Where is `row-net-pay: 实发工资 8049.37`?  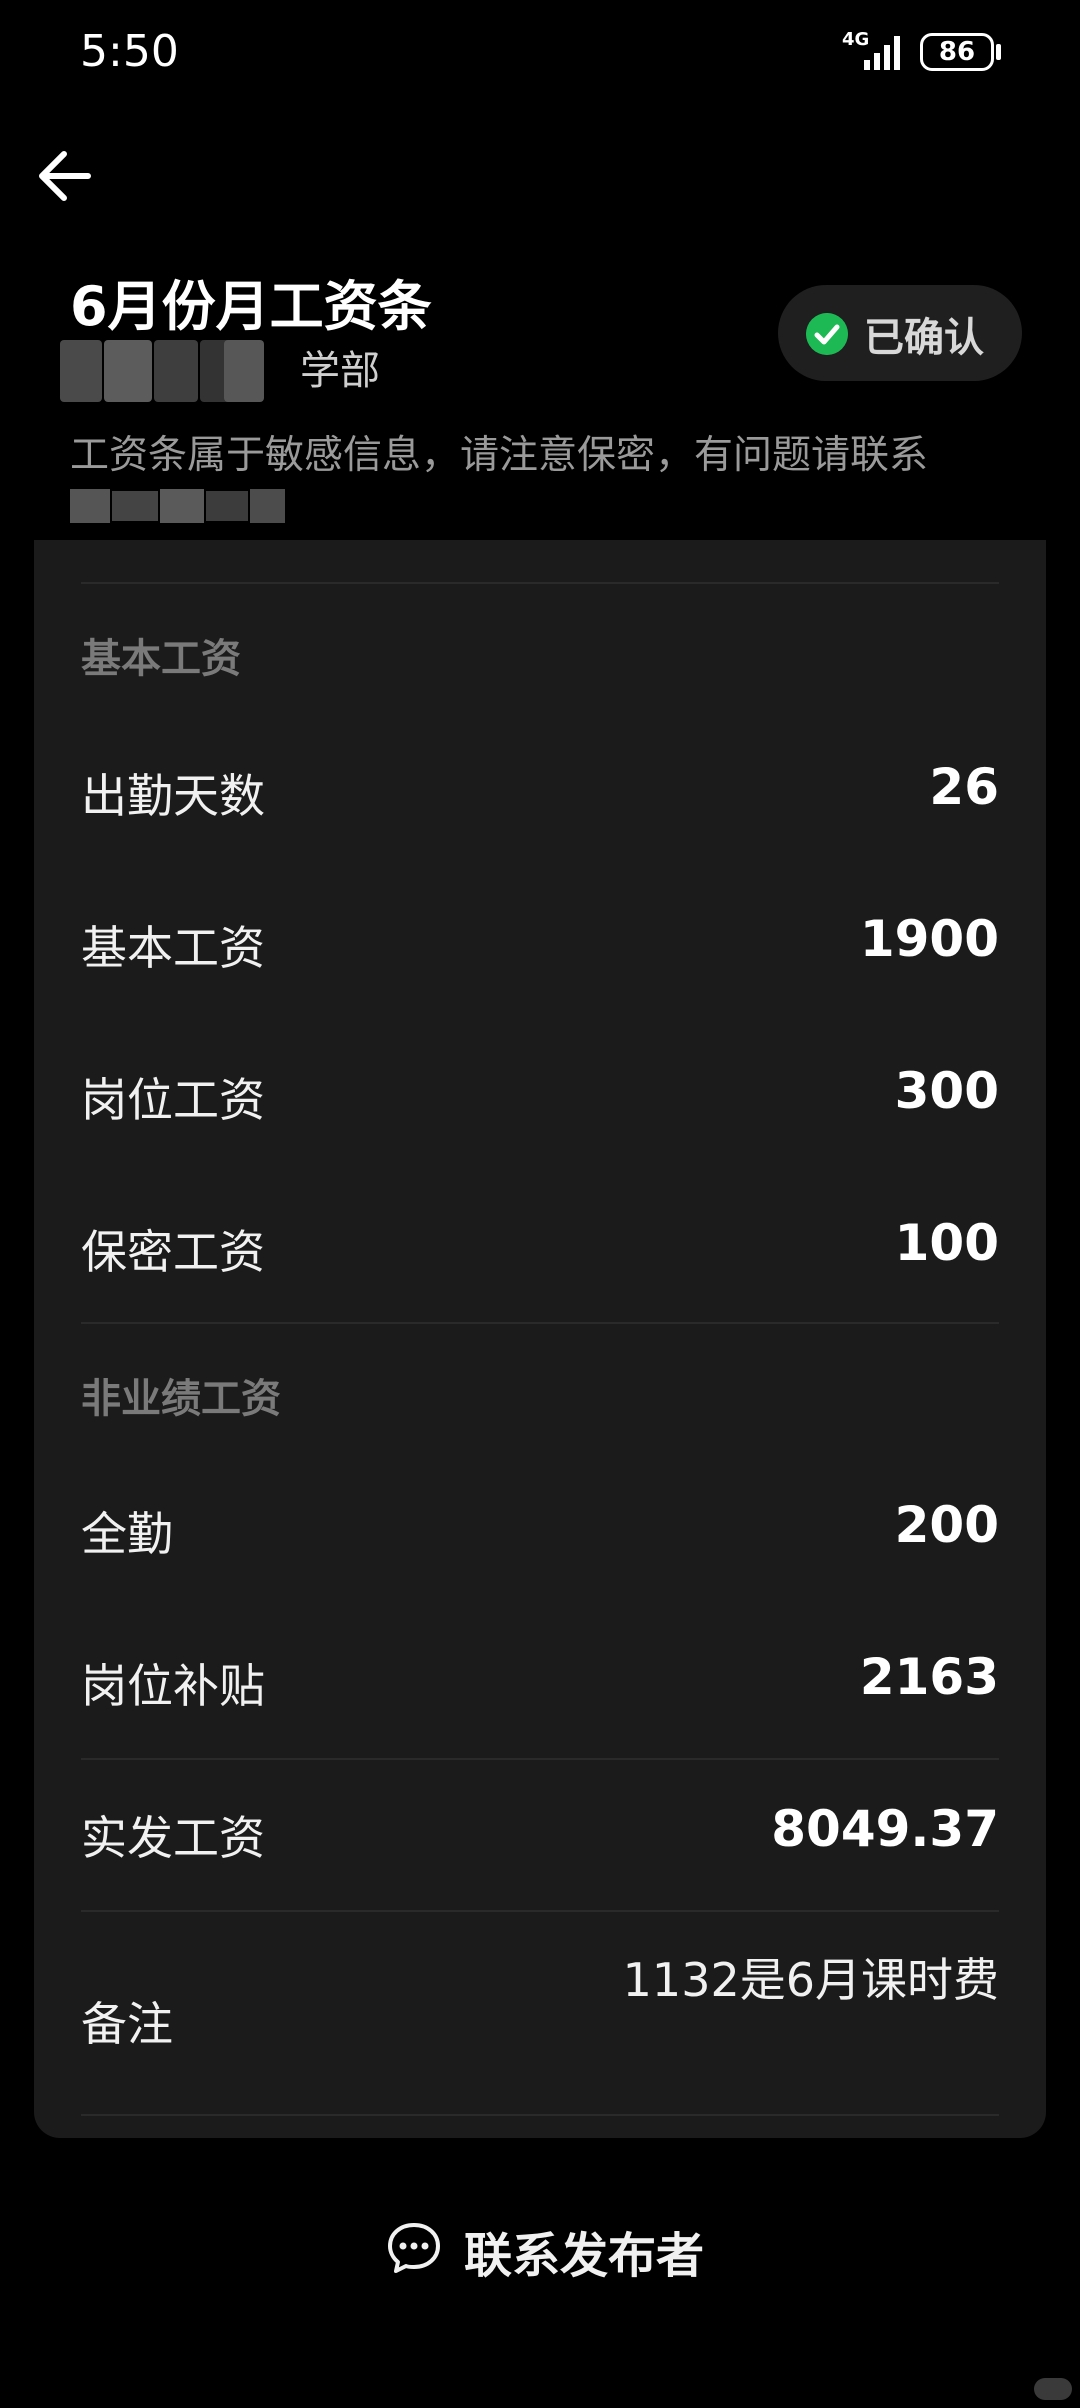
row-net-pay: 实发工资 8049.37 is located at coordinates (540, 1832).